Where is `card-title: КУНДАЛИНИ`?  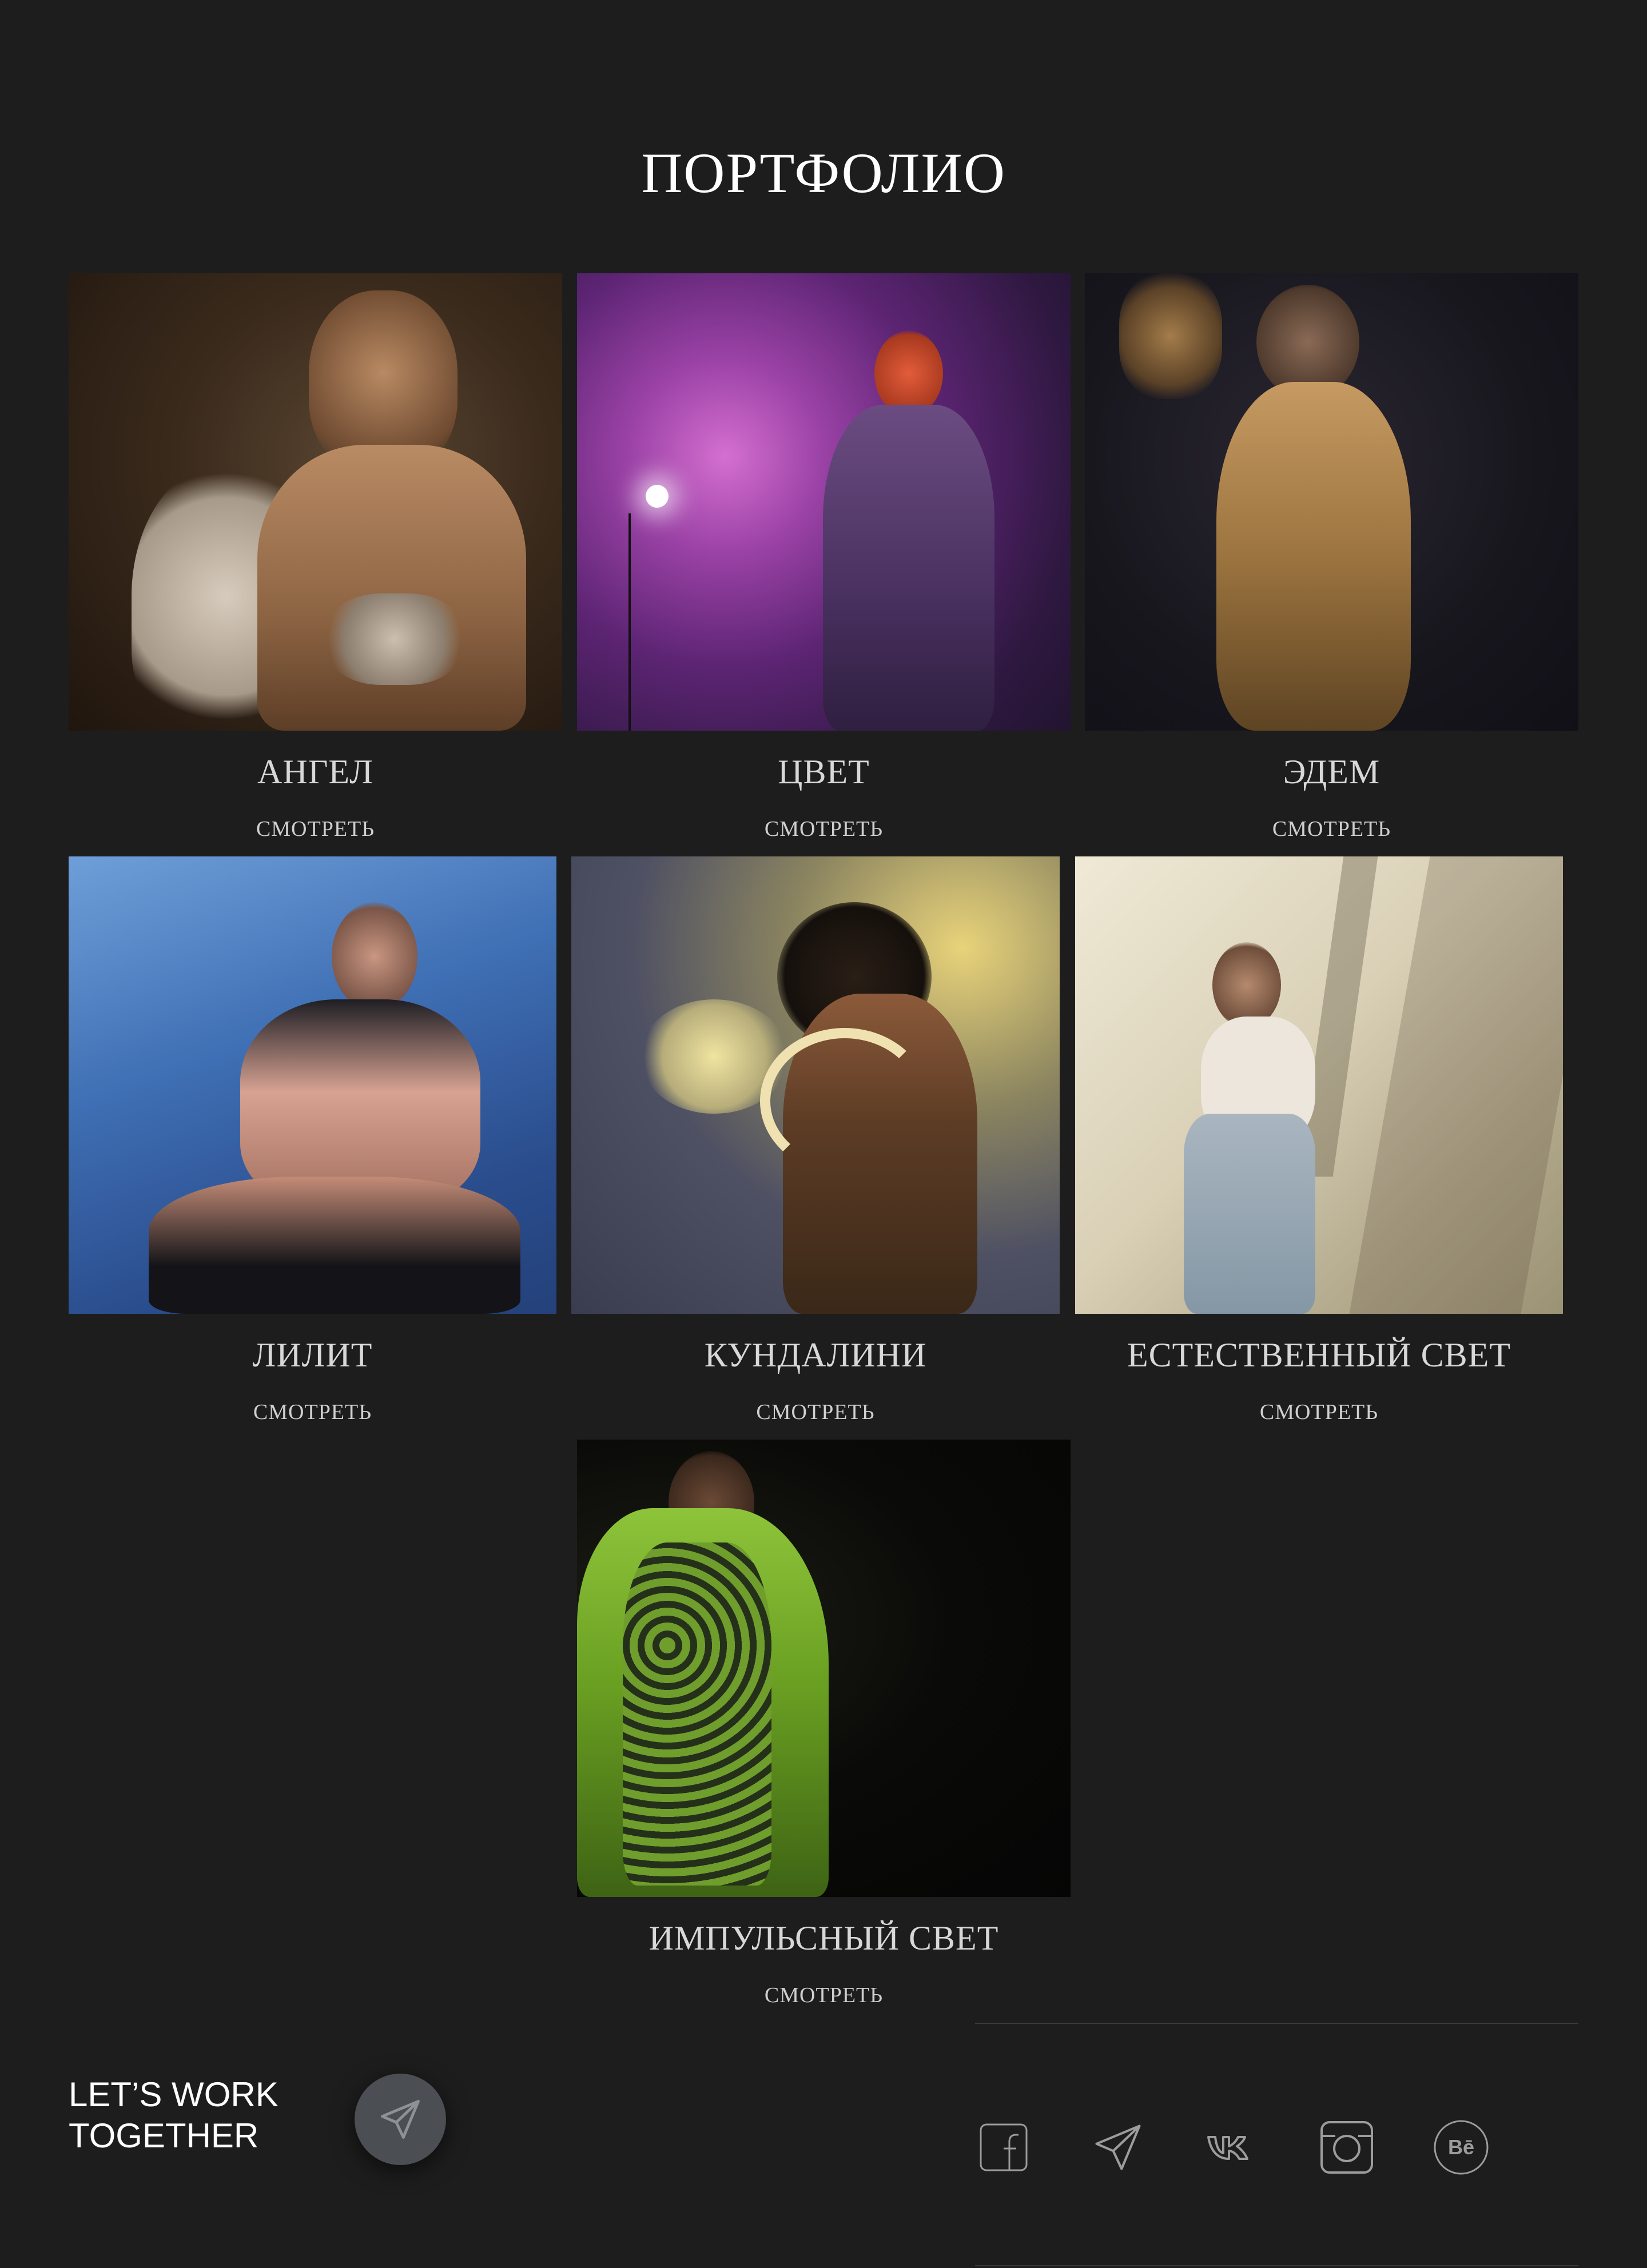 card-title: КУНДАЛИНИ is located at coordinates (815, 1355).